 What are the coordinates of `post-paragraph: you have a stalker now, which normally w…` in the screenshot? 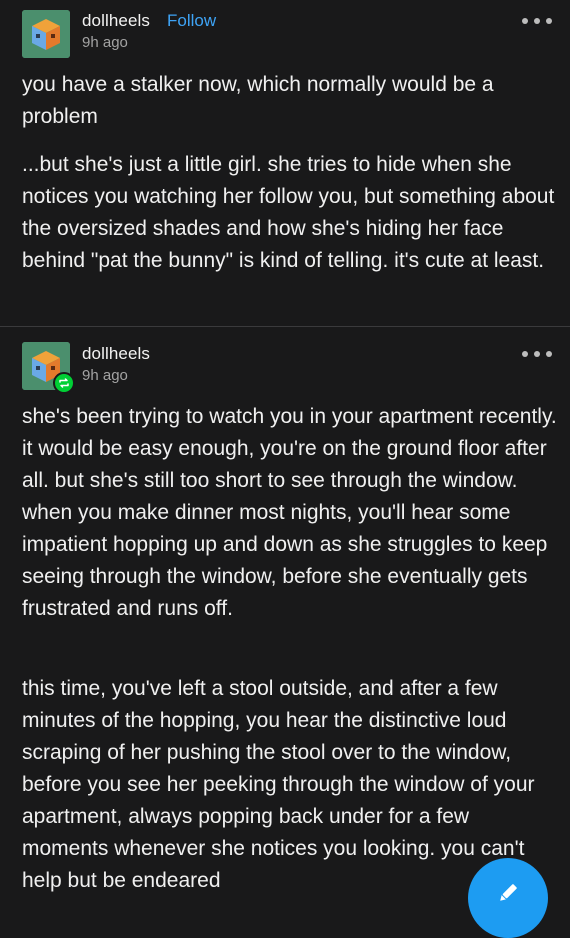 It's located at (258, 100).